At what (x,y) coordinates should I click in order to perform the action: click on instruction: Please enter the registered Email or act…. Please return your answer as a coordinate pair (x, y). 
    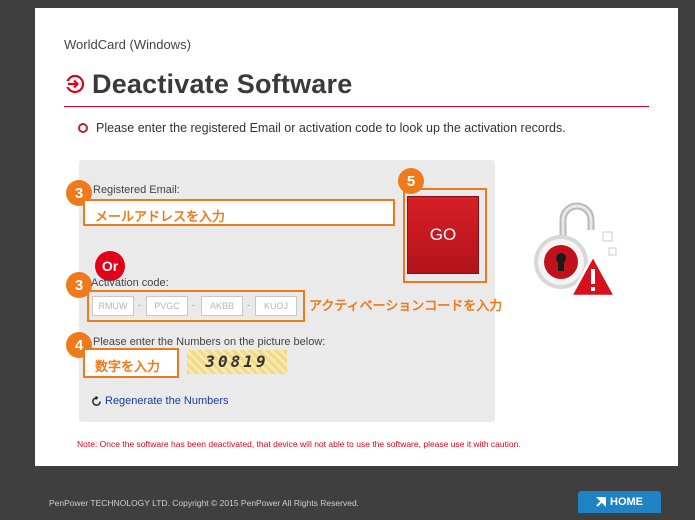
    Looking at the image, I should click on (322, 128).